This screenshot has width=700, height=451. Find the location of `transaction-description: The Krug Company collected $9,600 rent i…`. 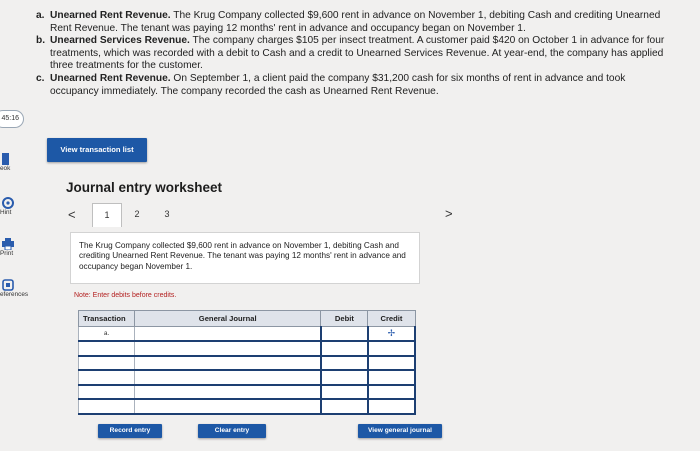

transaction-description: The Krug Company collected $9,600 rent i… is located at coordinates (245, 258).